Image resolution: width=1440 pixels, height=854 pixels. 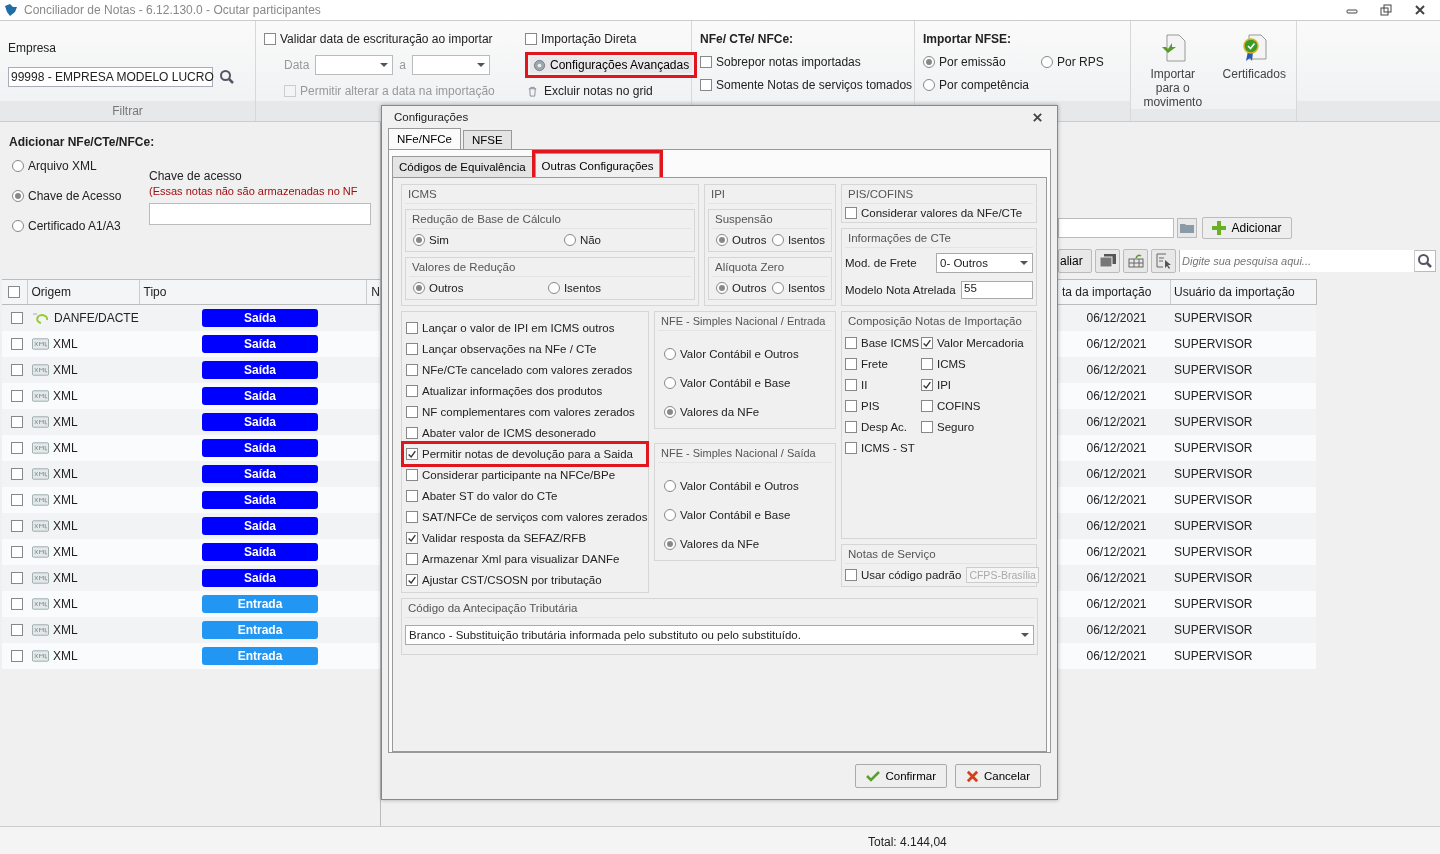 I want to click on xml-file-icon, so click(x=40, y=370).